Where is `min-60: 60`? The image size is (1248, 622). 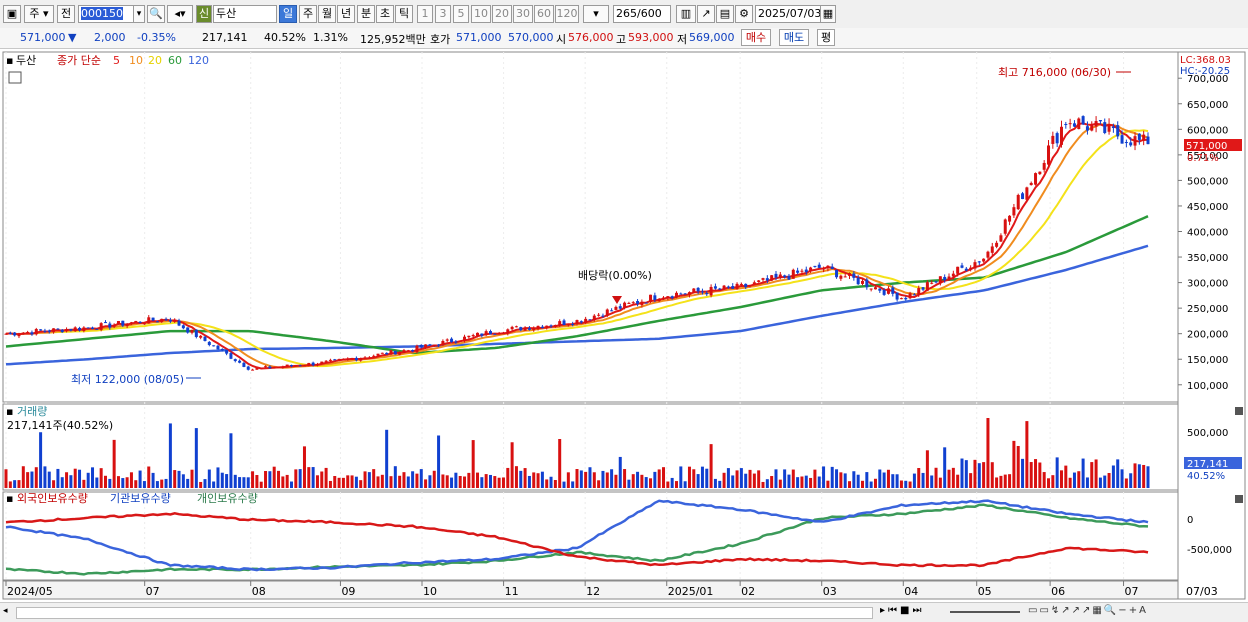 min-60: 60 is located at coordinates (544, 14).